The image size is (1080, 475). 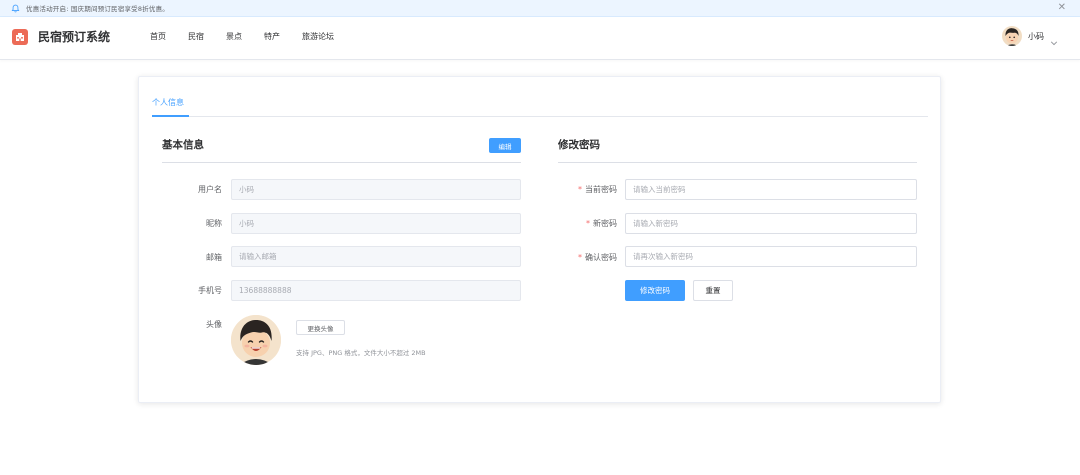 What do you see at coordinates (376, 256) in the screenshot?
I see `email-field: 请输入邮箱` at bounding box center [376, 256].